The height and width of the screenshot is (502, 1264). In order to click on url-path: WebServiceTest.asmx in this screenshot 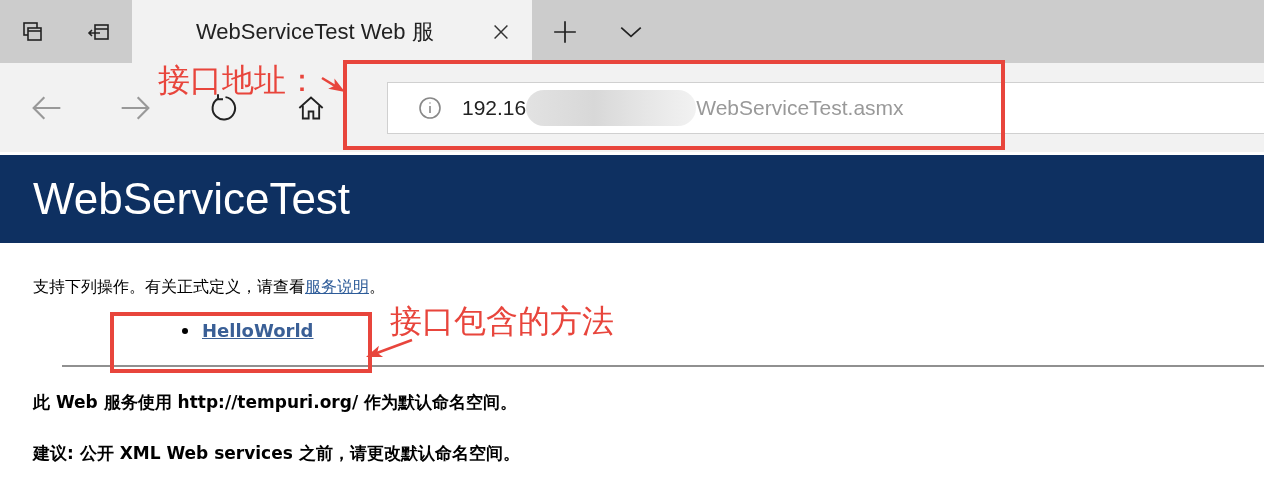, I will do `click(800, 107)`.